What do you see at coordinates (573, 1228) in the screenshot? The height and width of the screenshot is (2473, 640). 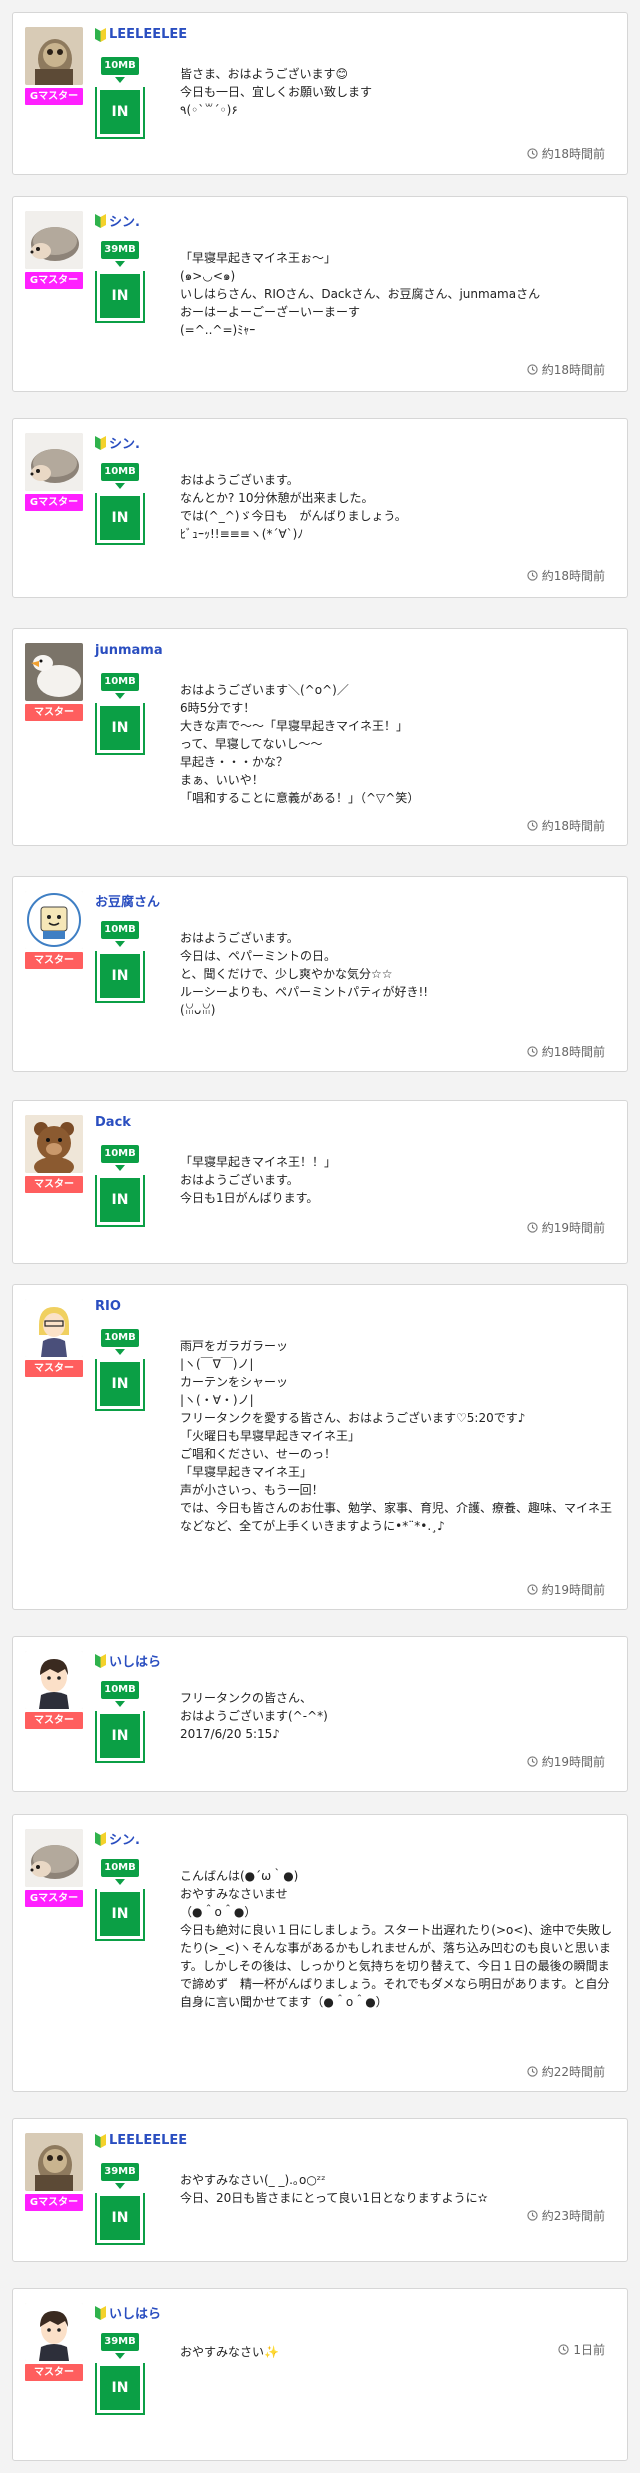 I see `post-time-label: 約19時間前` at bounding box center [573, 1228].